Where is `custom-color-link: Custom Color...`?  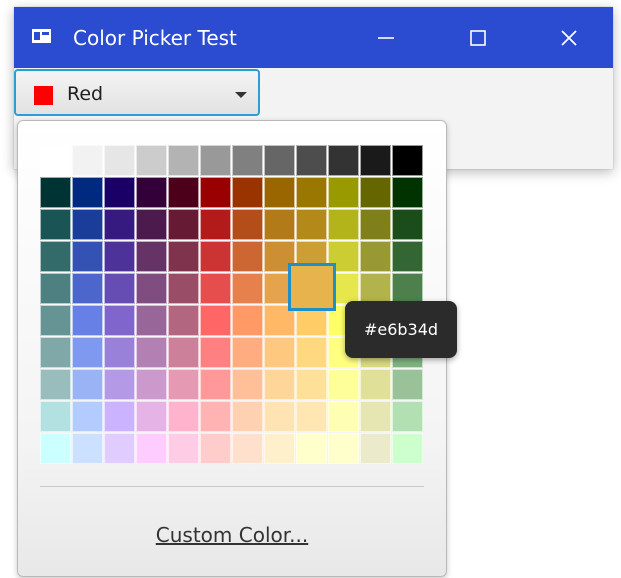
custom-color-link: Custom Color... is located at coordinates (232, 535).